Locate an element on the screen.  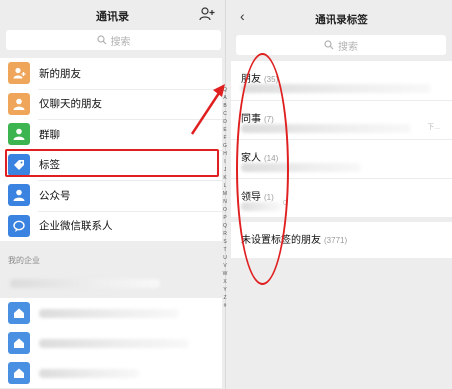
item-label: 公众号 is located at coordinates (55, 195).